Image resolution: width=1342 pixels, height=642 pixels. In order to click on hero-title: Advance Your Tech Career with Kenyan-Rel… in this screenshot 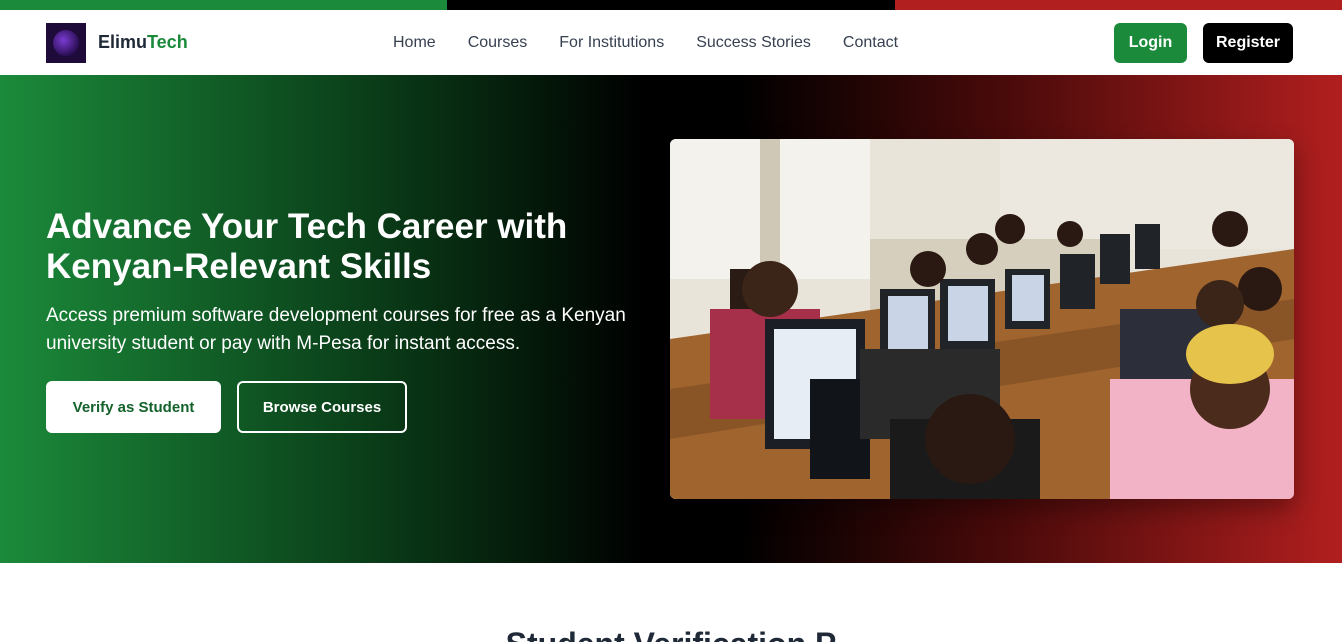, I will do `click(307, 246)`.